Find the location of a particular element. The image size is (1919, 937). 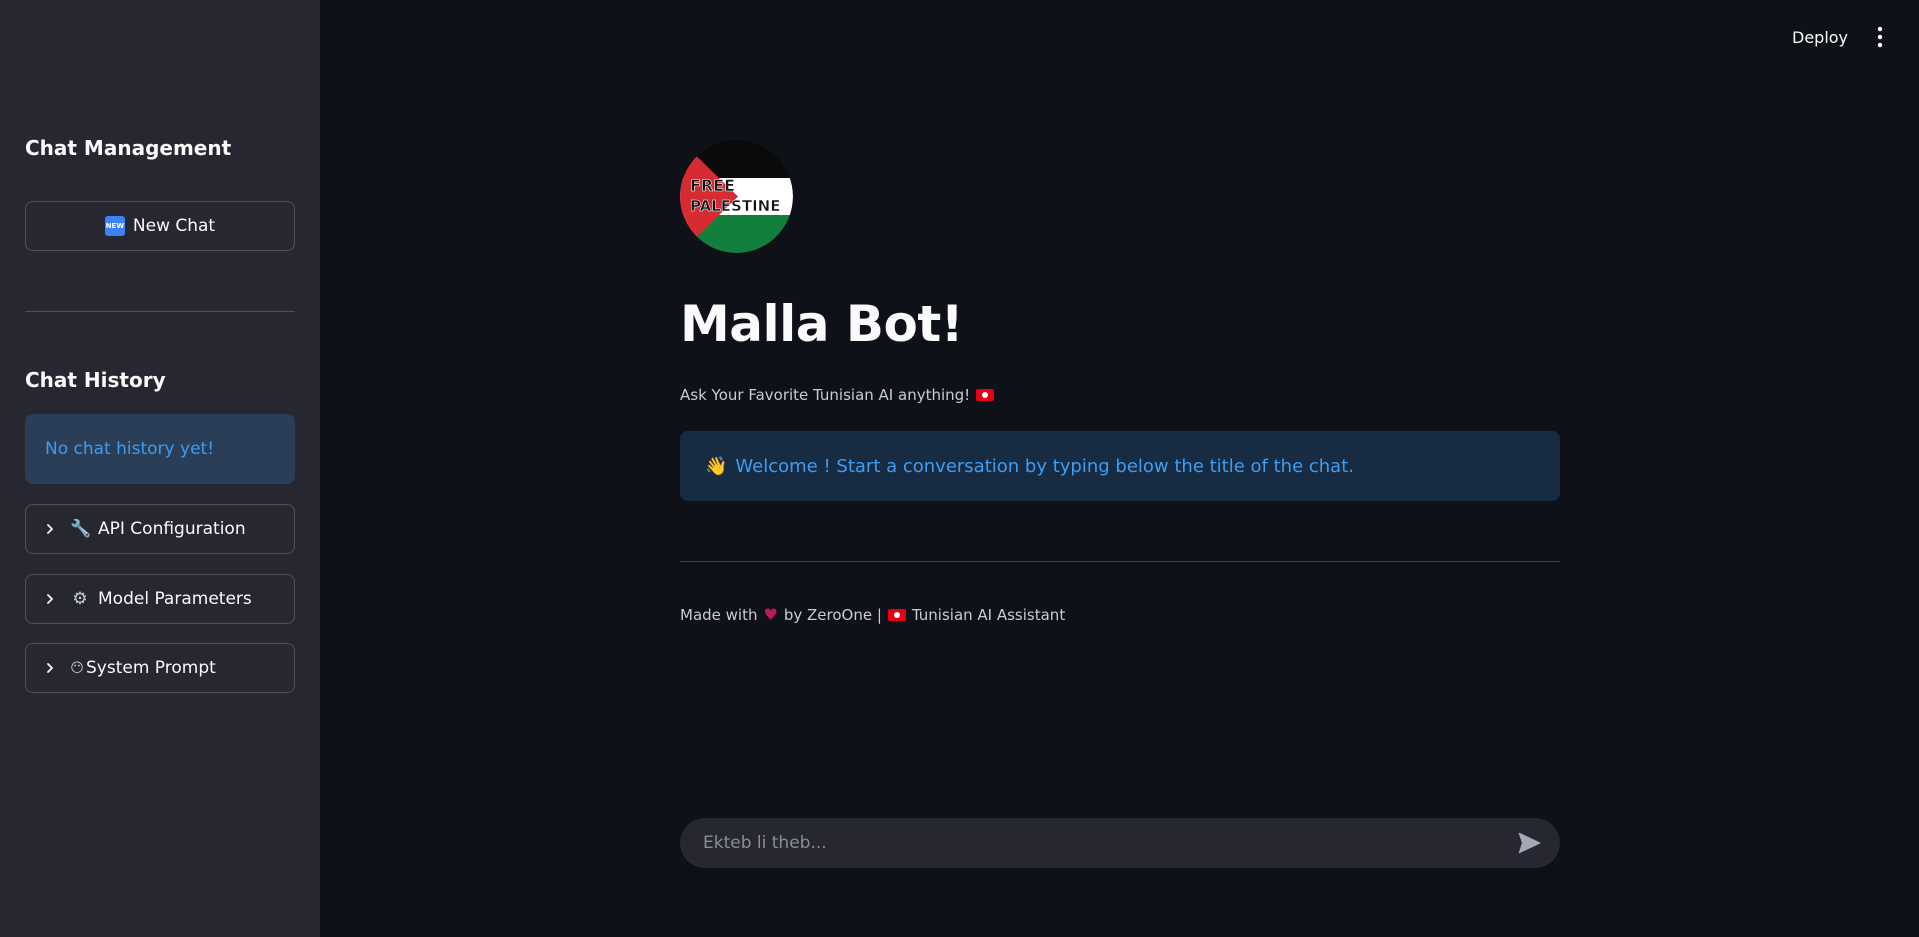

logo-text-free: FREE is located at coordinates (712, 185).